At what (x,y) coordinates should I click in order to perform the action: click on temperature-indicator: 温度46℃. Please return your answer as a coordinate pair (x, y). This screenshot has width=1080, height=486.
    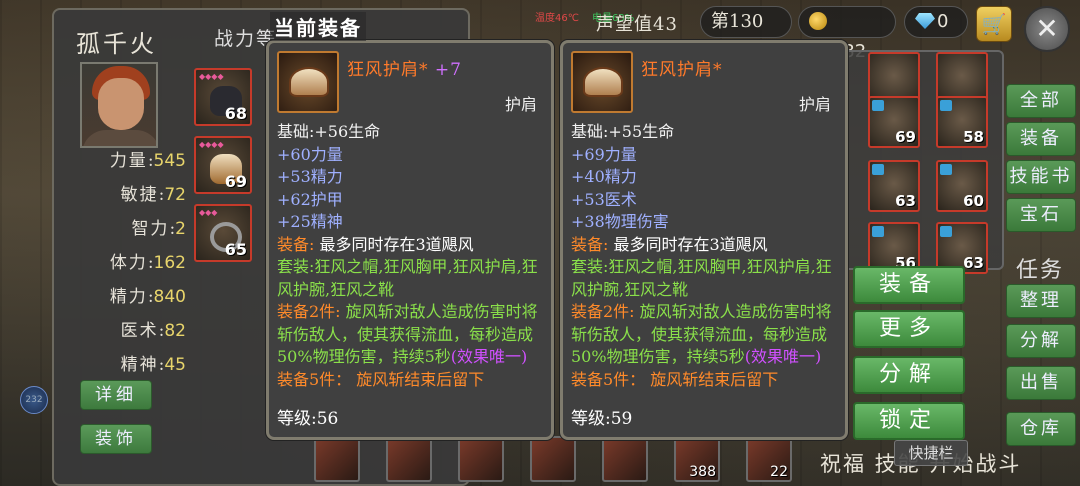
    Looking at the image, I should click on (557, 18).